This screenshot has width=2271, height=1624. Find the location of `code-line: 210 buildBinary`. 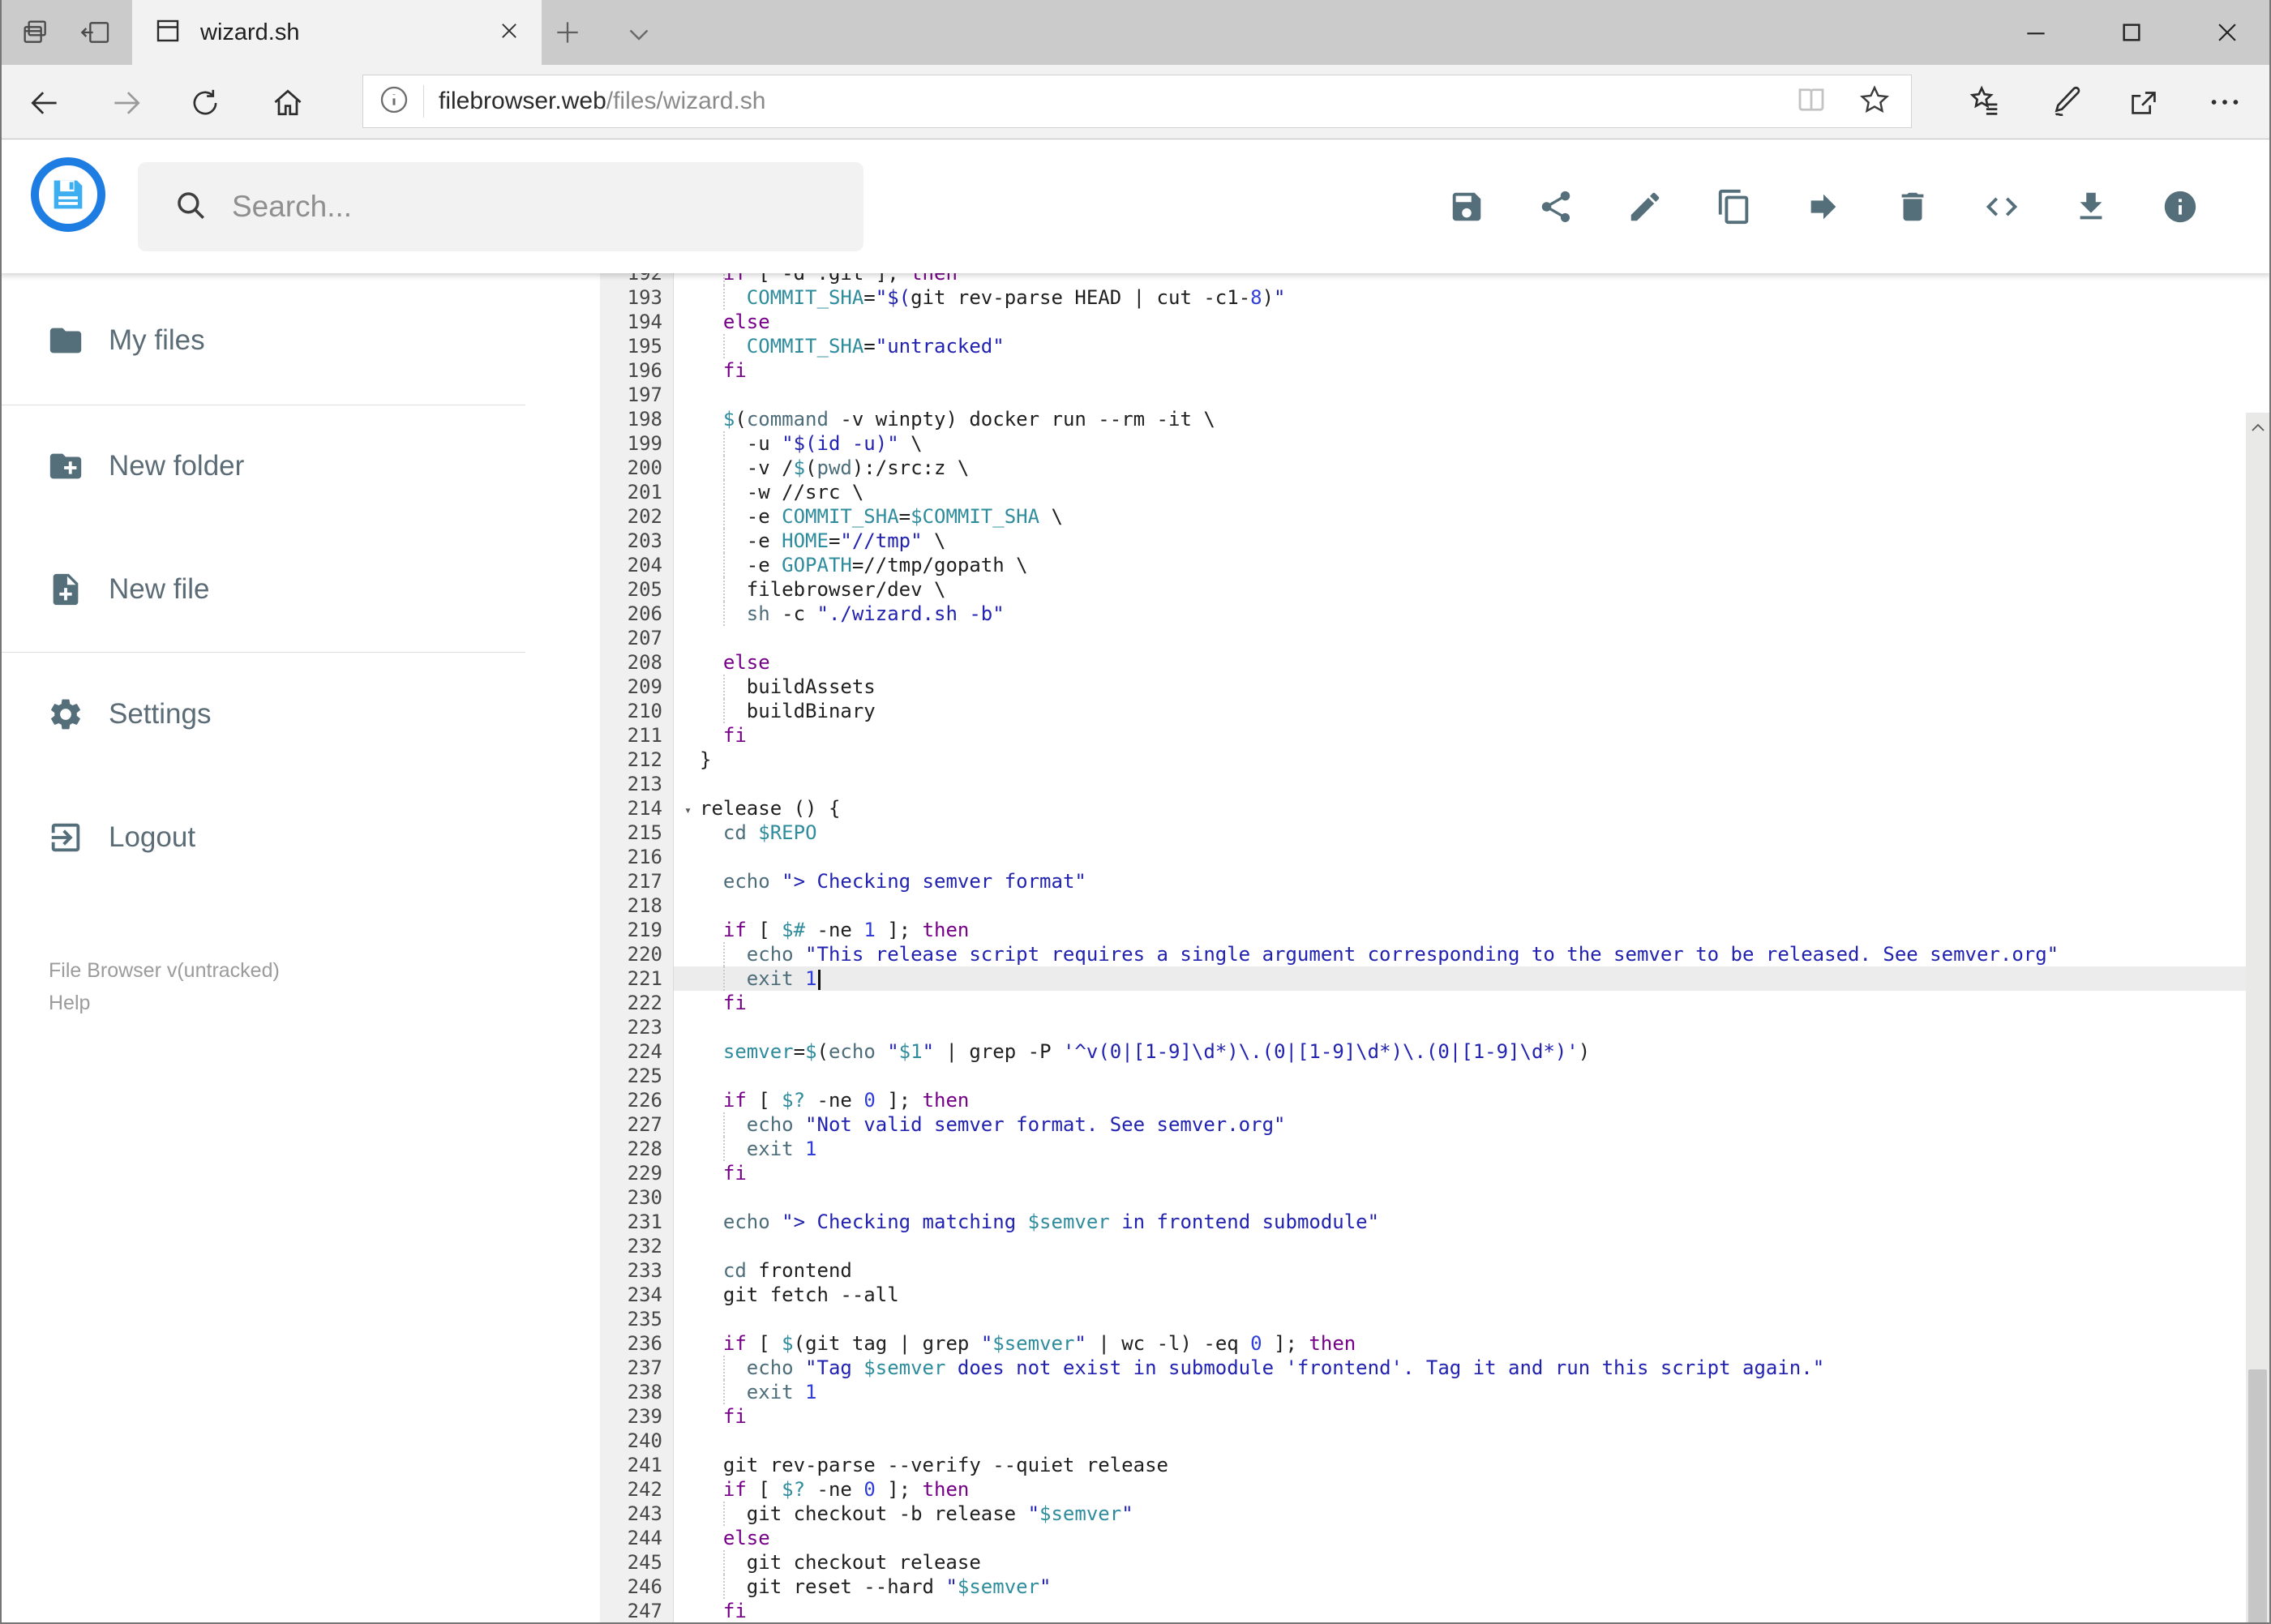

code-line: 210 buildBinary is located at coordinates (1423, 711).